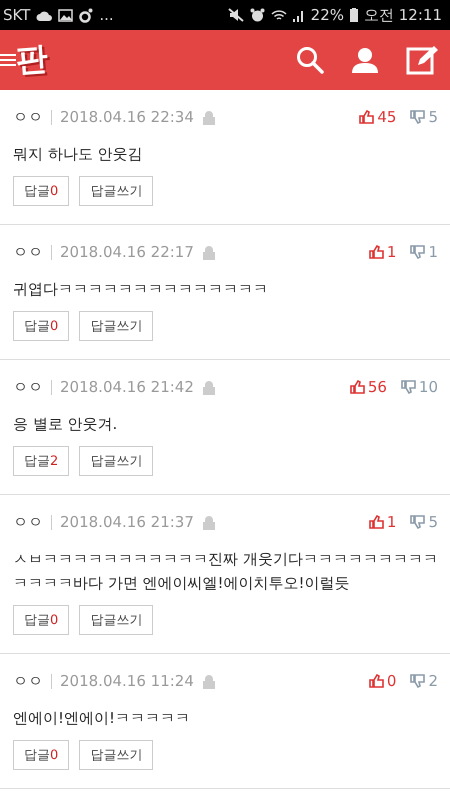  I want to click on comment-date: 2018.04.16 21:37, so click(127, 522).